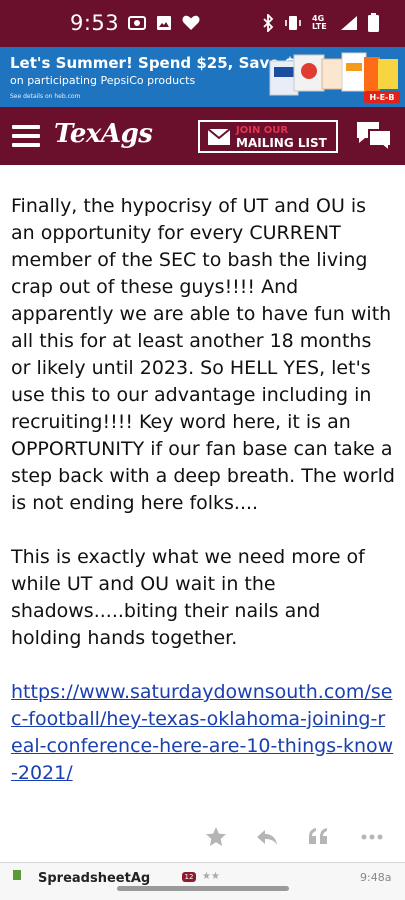  What do you see at coordinates (376, 877) in the screenshot?
I see `post-time: 9:48a` at bounding box center [376, 877].